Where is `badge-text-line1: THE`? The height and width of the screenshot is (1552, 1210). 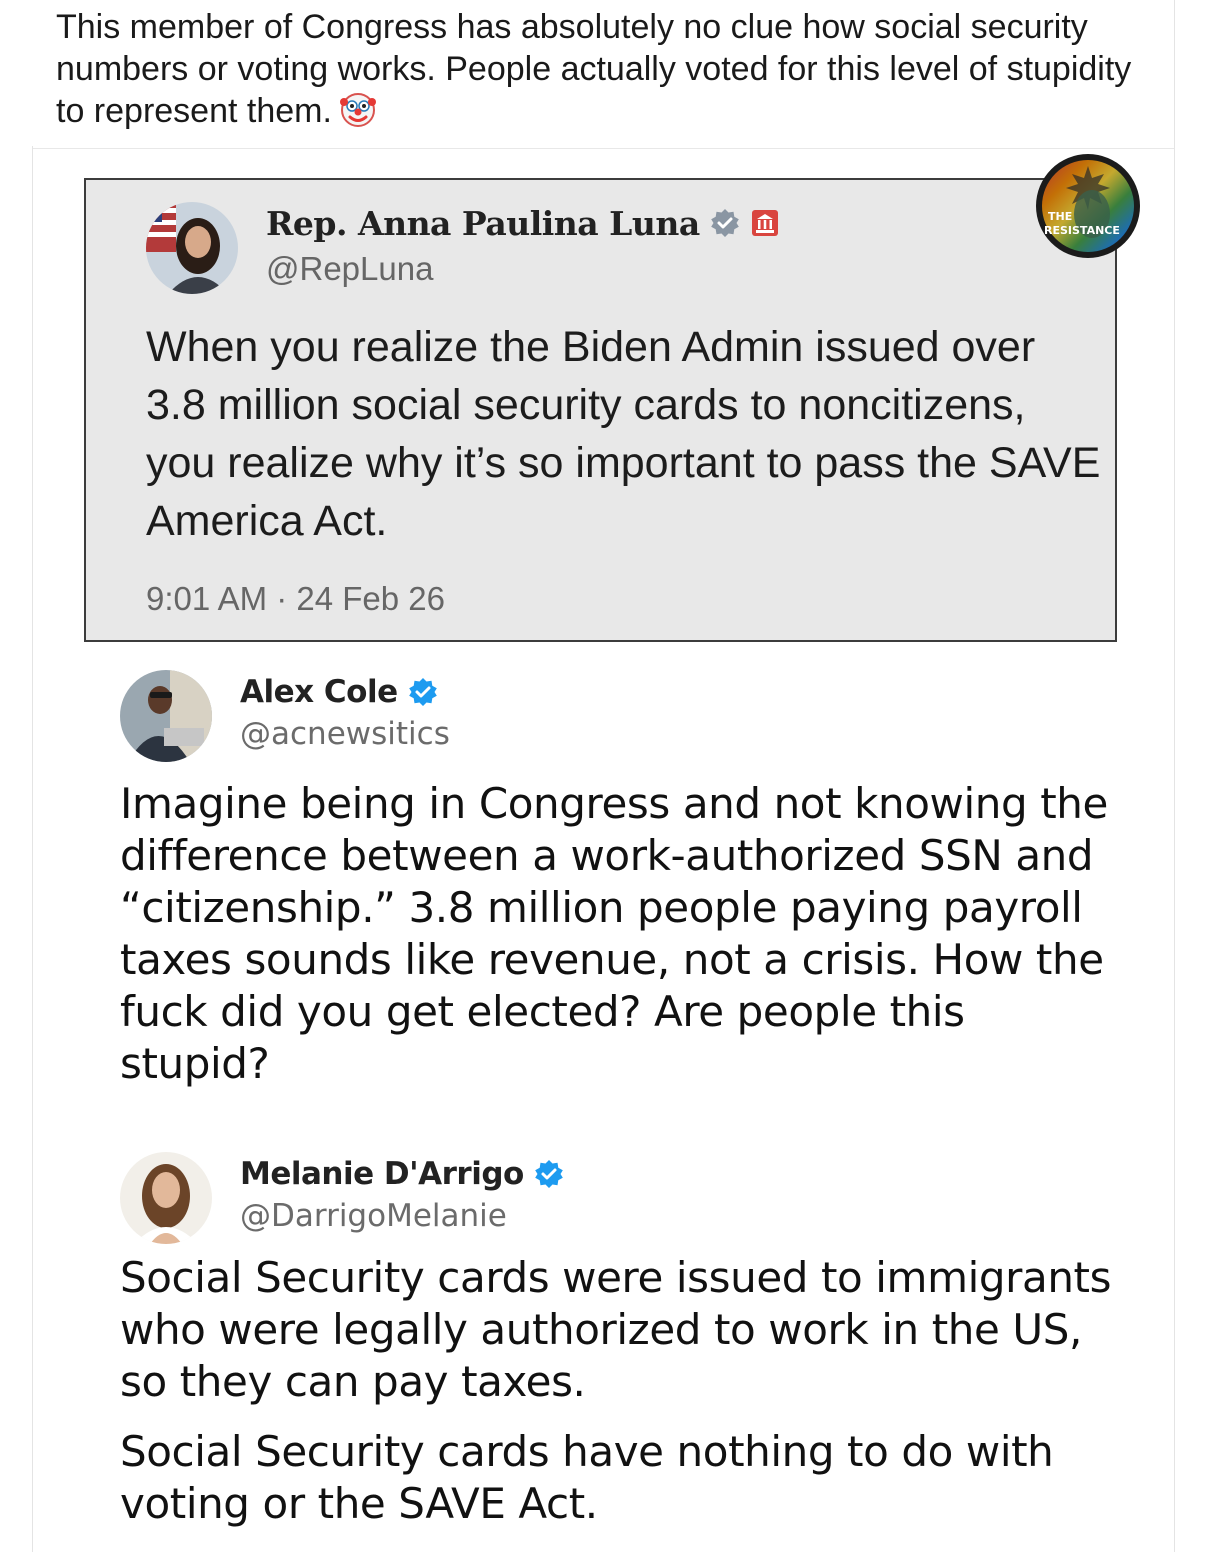
badge-text-line1: THE is located at coordinates (1060, 216).